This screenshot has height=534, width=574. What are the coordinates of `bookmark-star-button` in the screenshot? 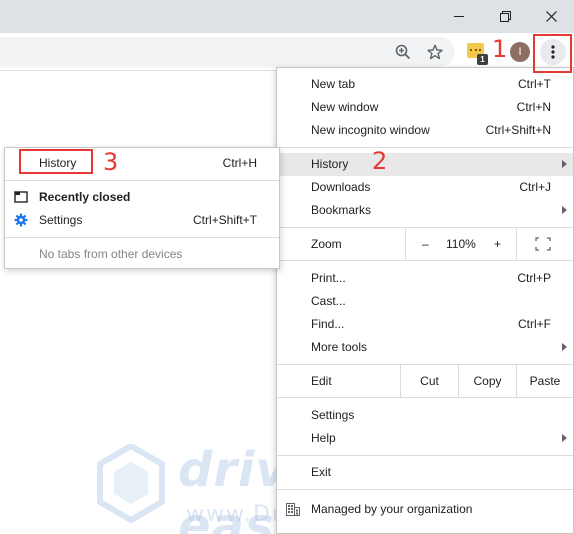 It's located at (435, 52).